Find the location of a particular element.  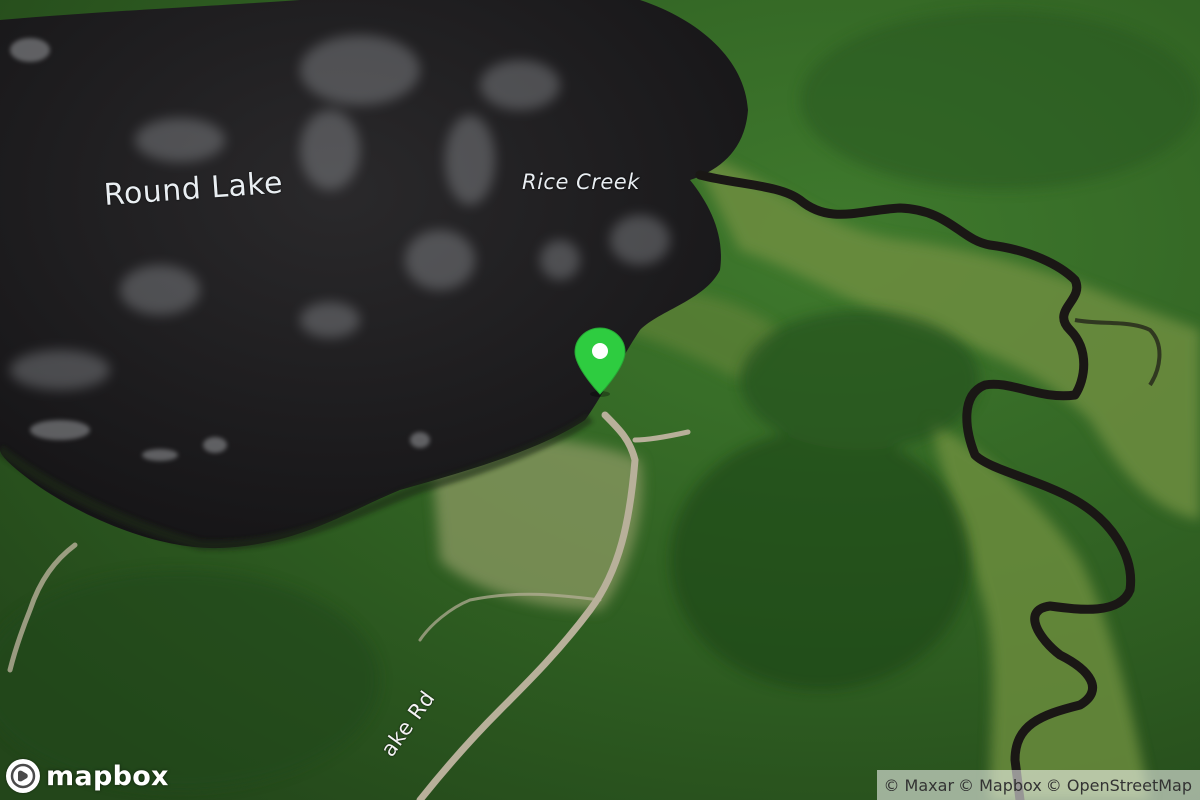

creek-label: Rice Creek is located at coordinates (581, 182).